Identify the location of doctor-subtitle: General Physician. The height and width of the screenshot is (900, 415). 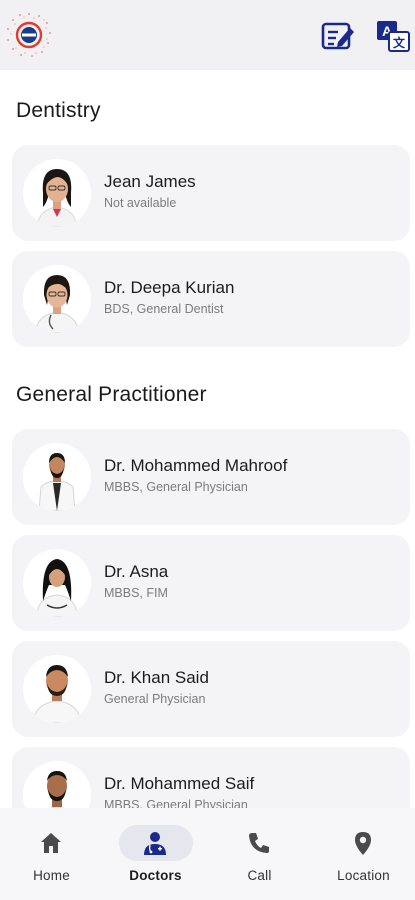
(155, 699).